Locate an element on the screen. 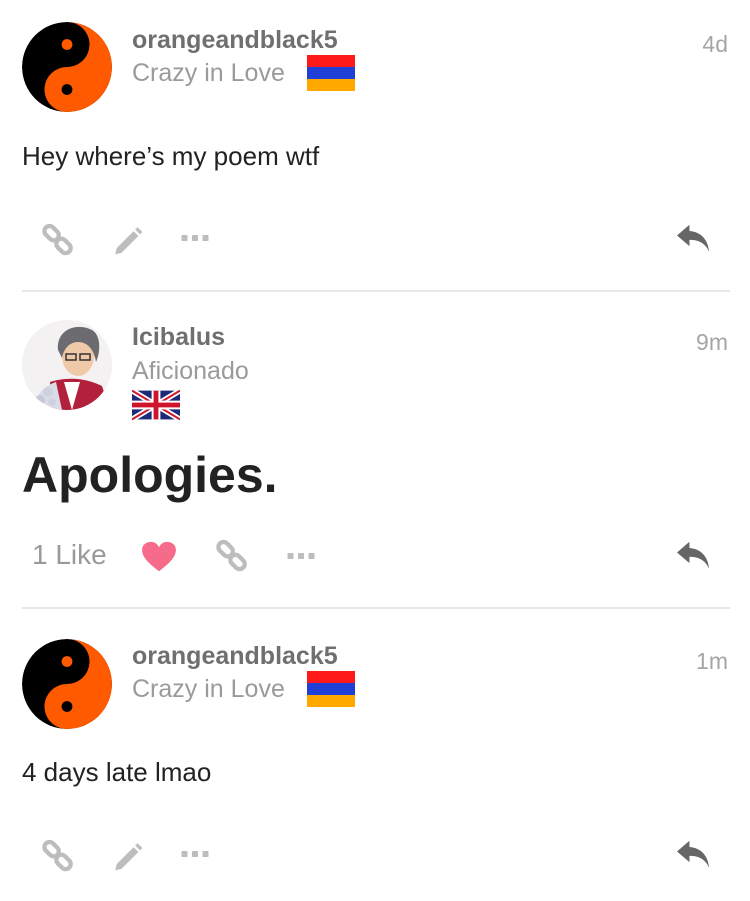 This screenshot has height=901, width=750. like-button is located at coordinates (159, 557).